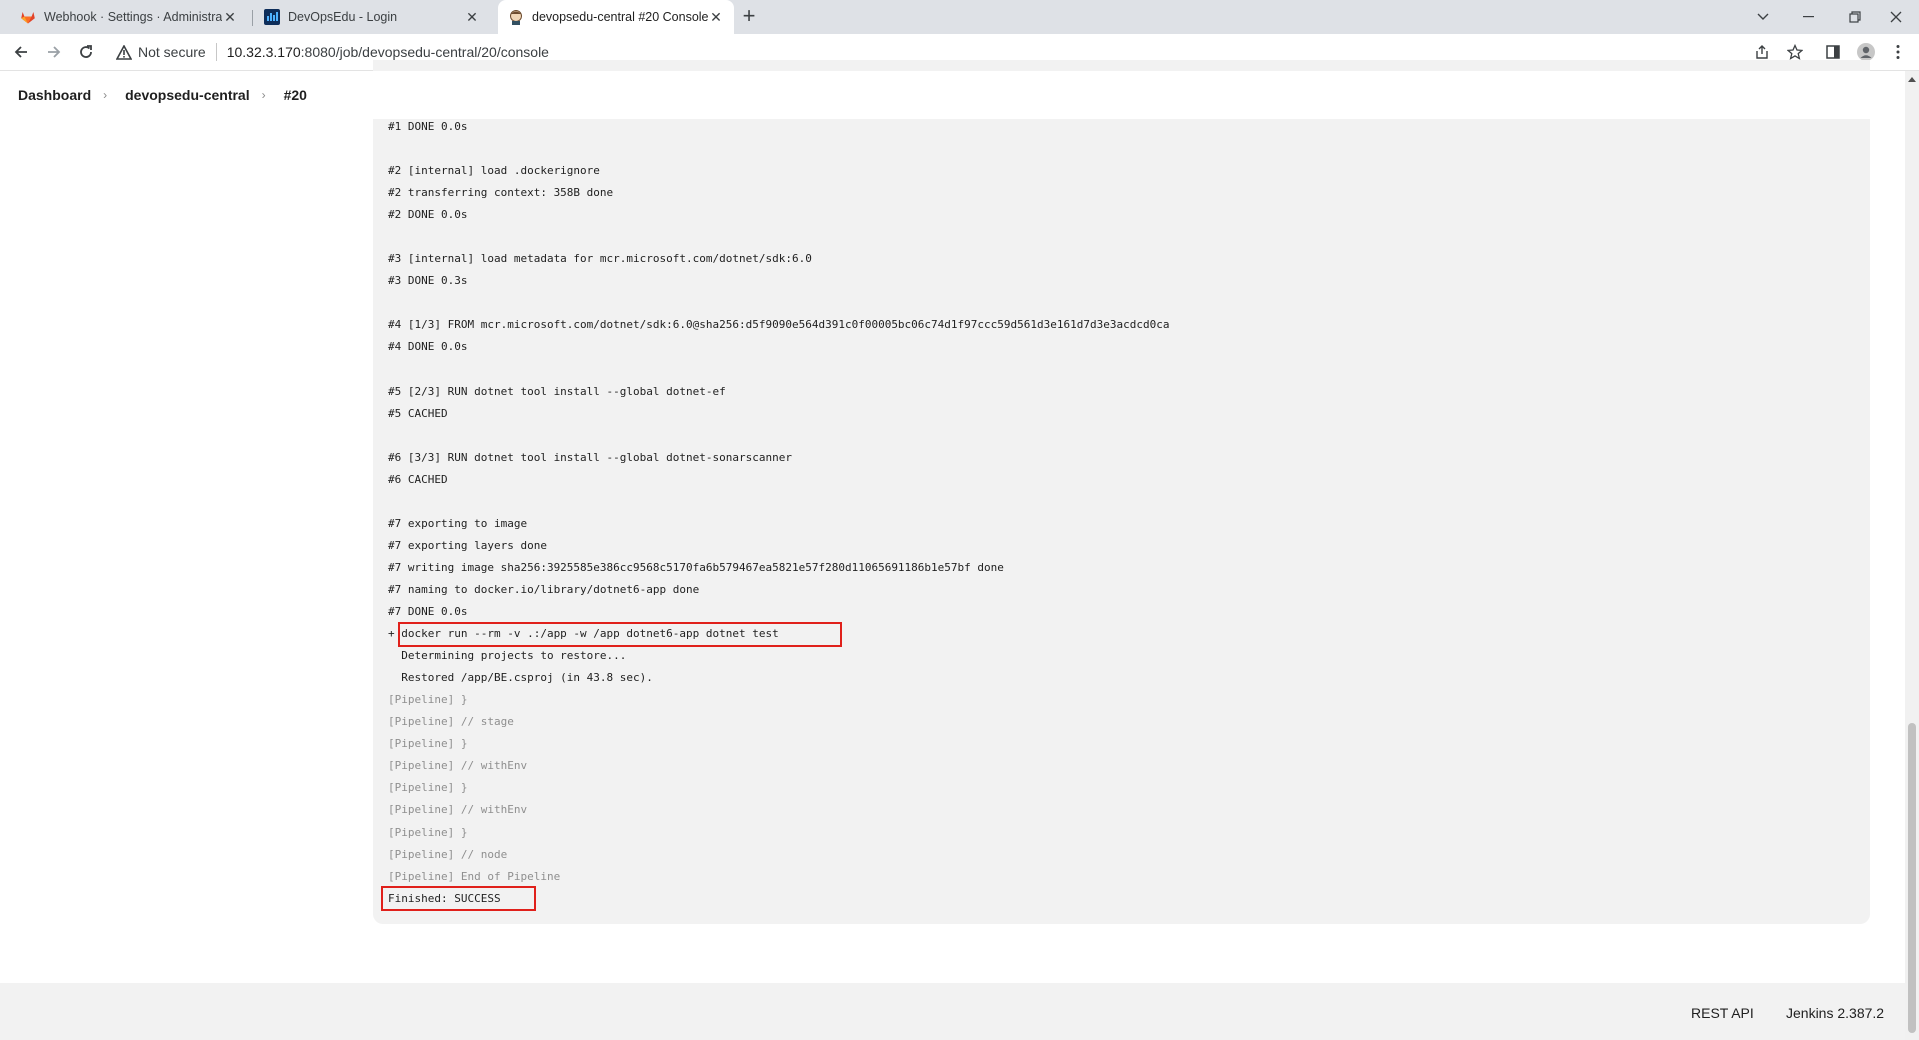 The height and width of the screenshot is (1040, 1919). What do you see at coordinates (428, 612) in the screenshot?
I see `console-line: #7 DONE 0.0s` at bounding box center [428, 612].